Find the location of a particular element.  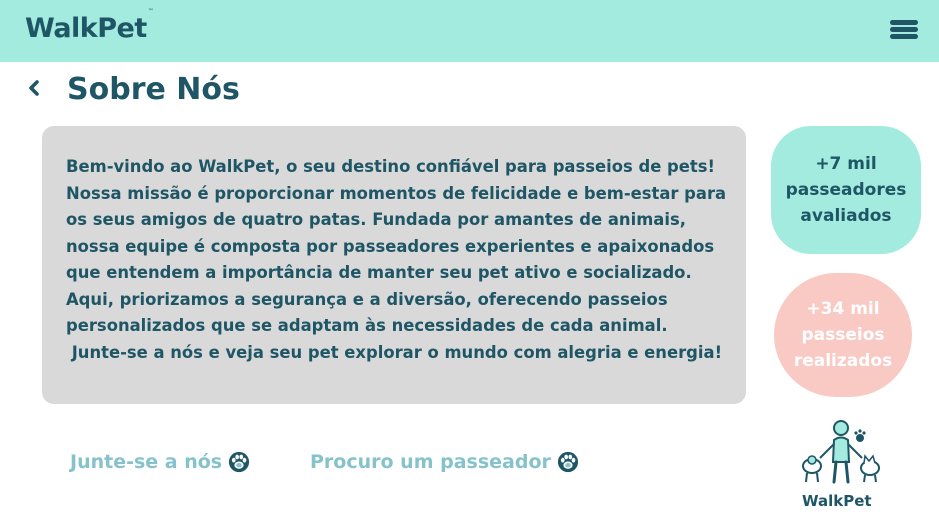

stat-walkers-badge: +7 mil passeadores avaliados is located at coordinates (846, 190).